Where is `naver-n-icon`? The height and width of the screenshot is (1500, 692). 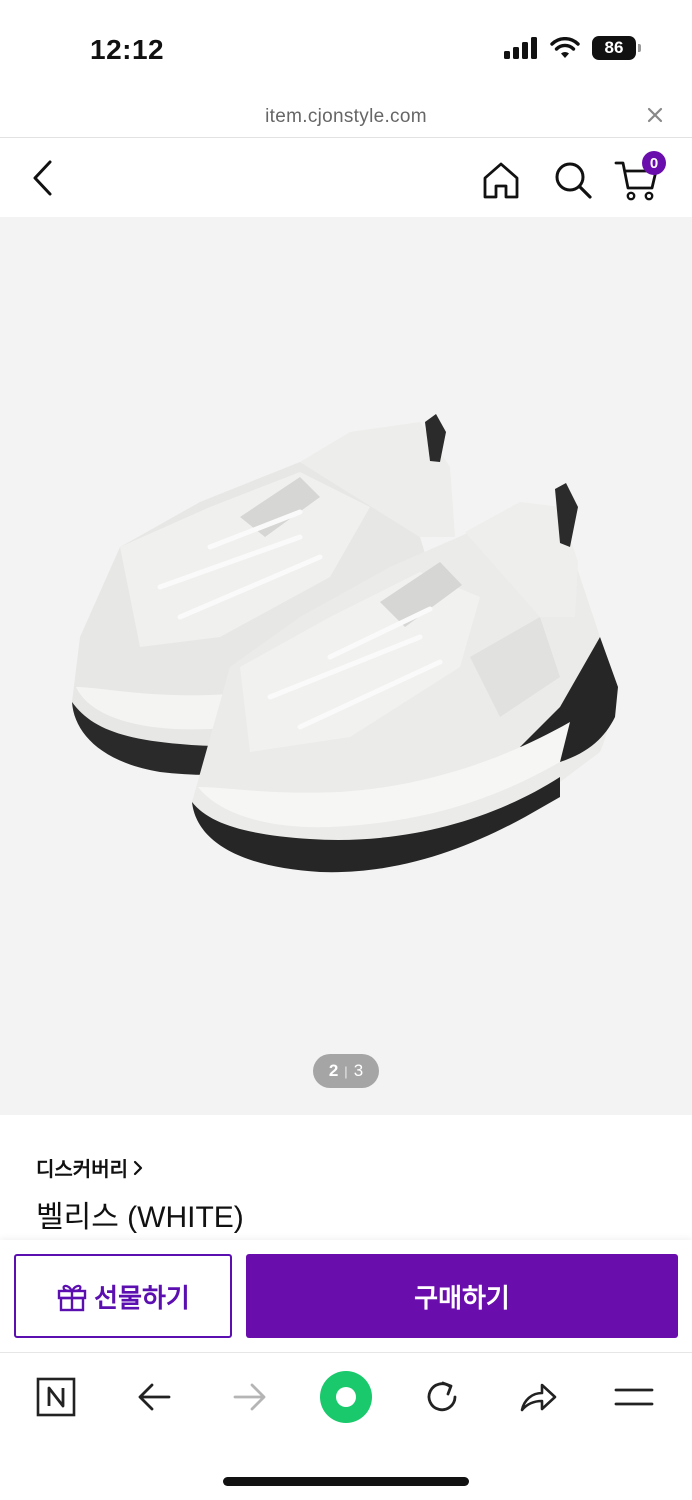 naver-n-icon is located at coordinates (56, 1397).